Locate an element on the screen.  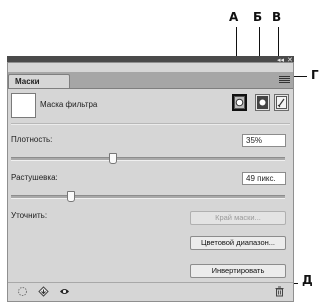
feather-label: Растушевка: is located at coordinates (34, 177).